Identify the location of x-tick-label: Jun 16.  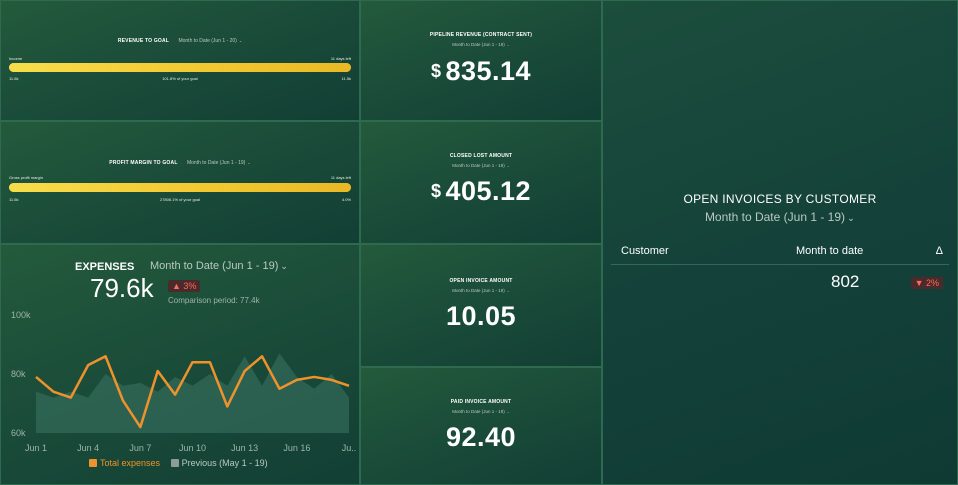
(296, 448).